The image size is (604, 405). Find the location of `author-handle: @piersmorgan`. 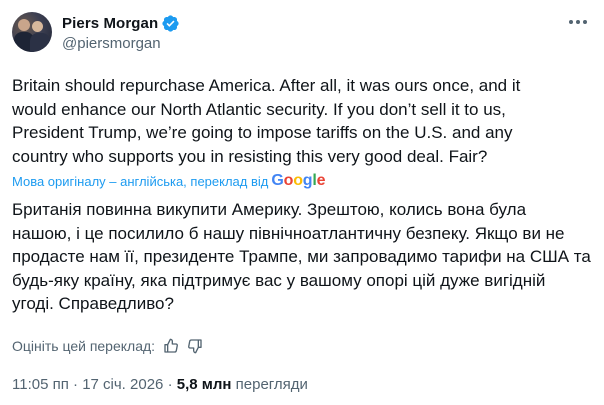

author-handle: @piersmorgan is located at coordinates (121, 43).